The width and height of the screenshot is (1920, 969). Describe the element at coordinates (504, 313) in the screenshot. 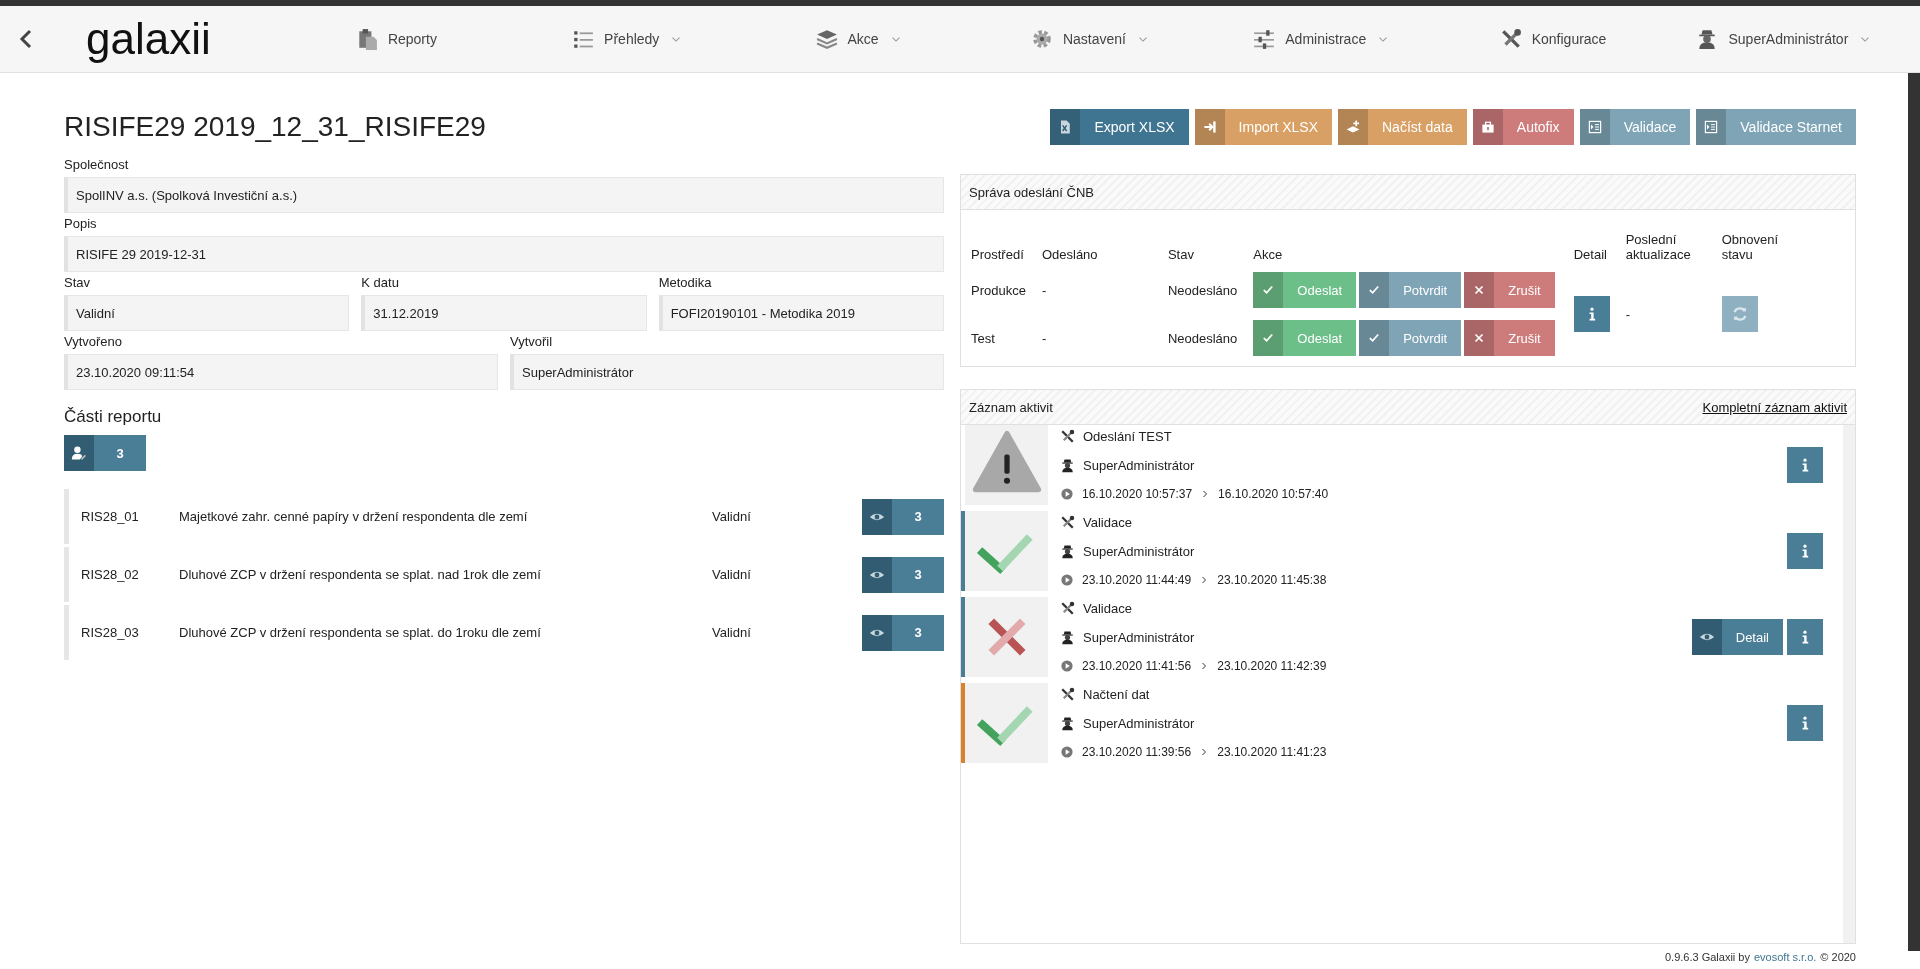

I see `text-field: 31.12.2019` at that location.